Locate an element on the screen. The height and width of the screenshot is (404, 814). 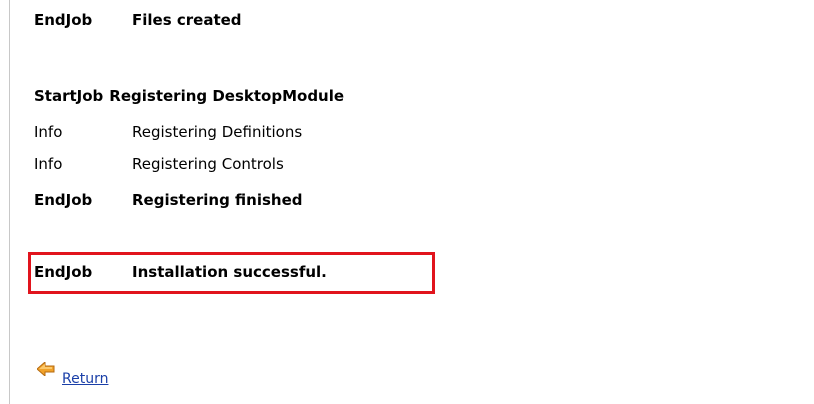
log-message: Registering finished is located at coordinates (217, 200).